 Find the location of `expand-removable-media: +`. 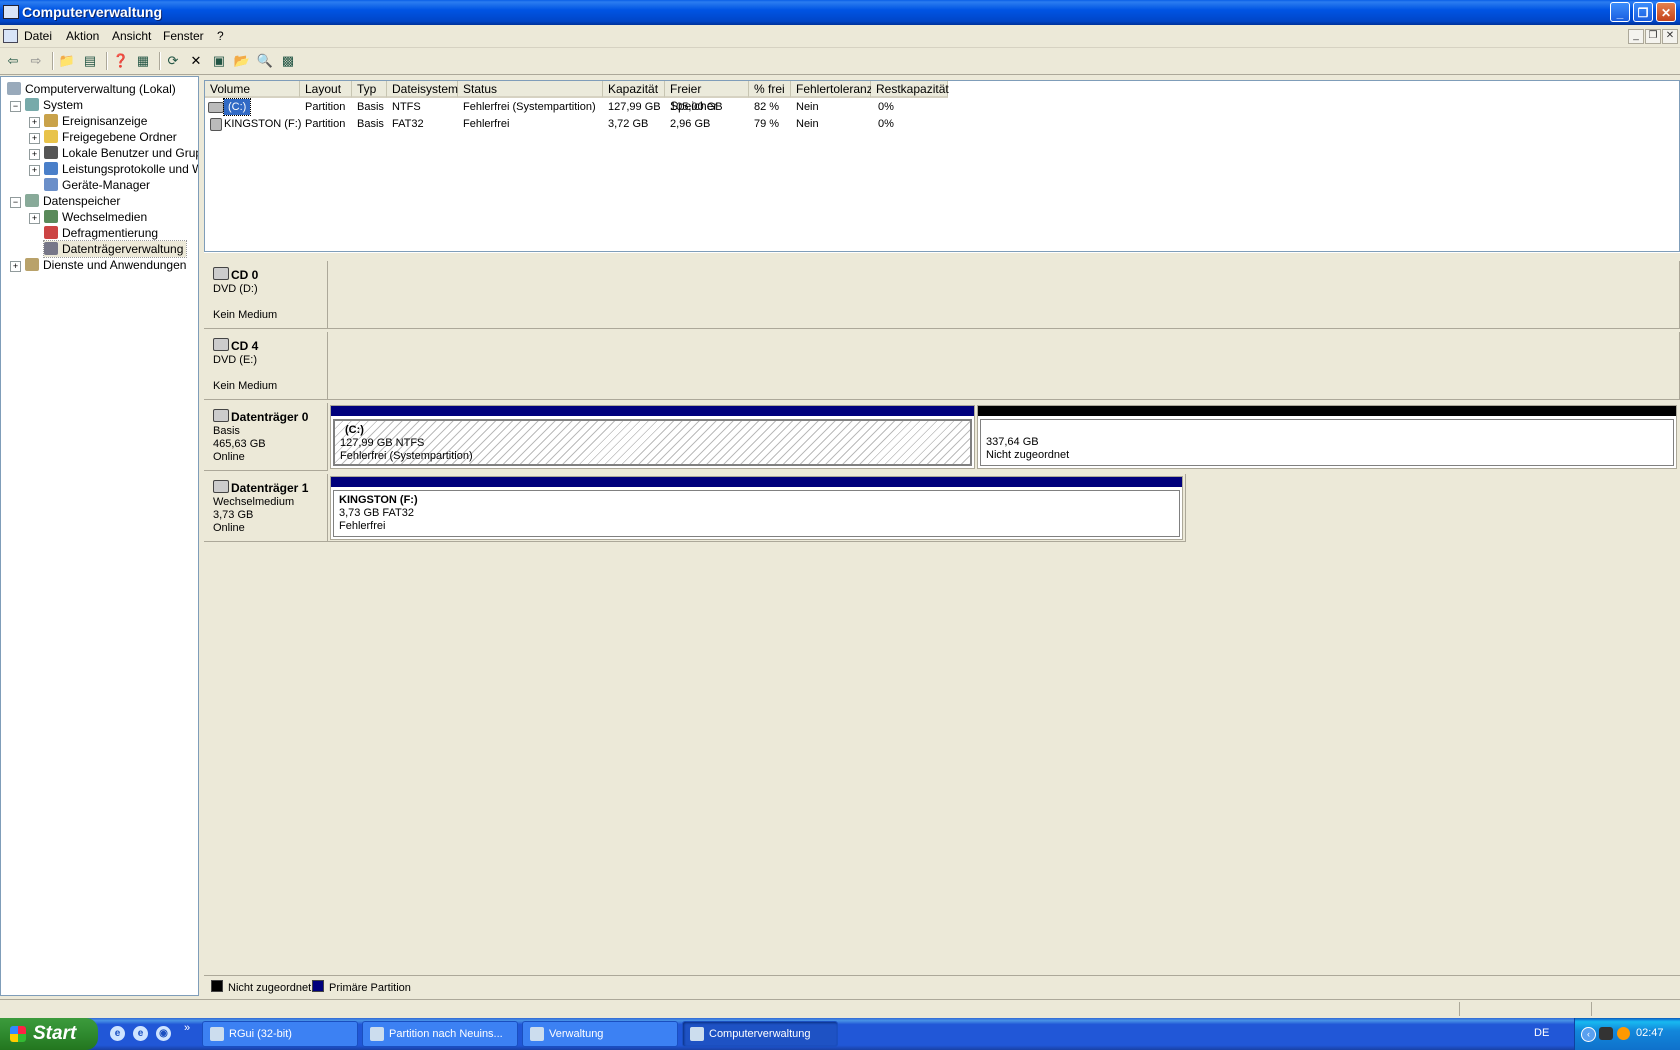

expand-removable-media: + is located at coordinates (34, 218).